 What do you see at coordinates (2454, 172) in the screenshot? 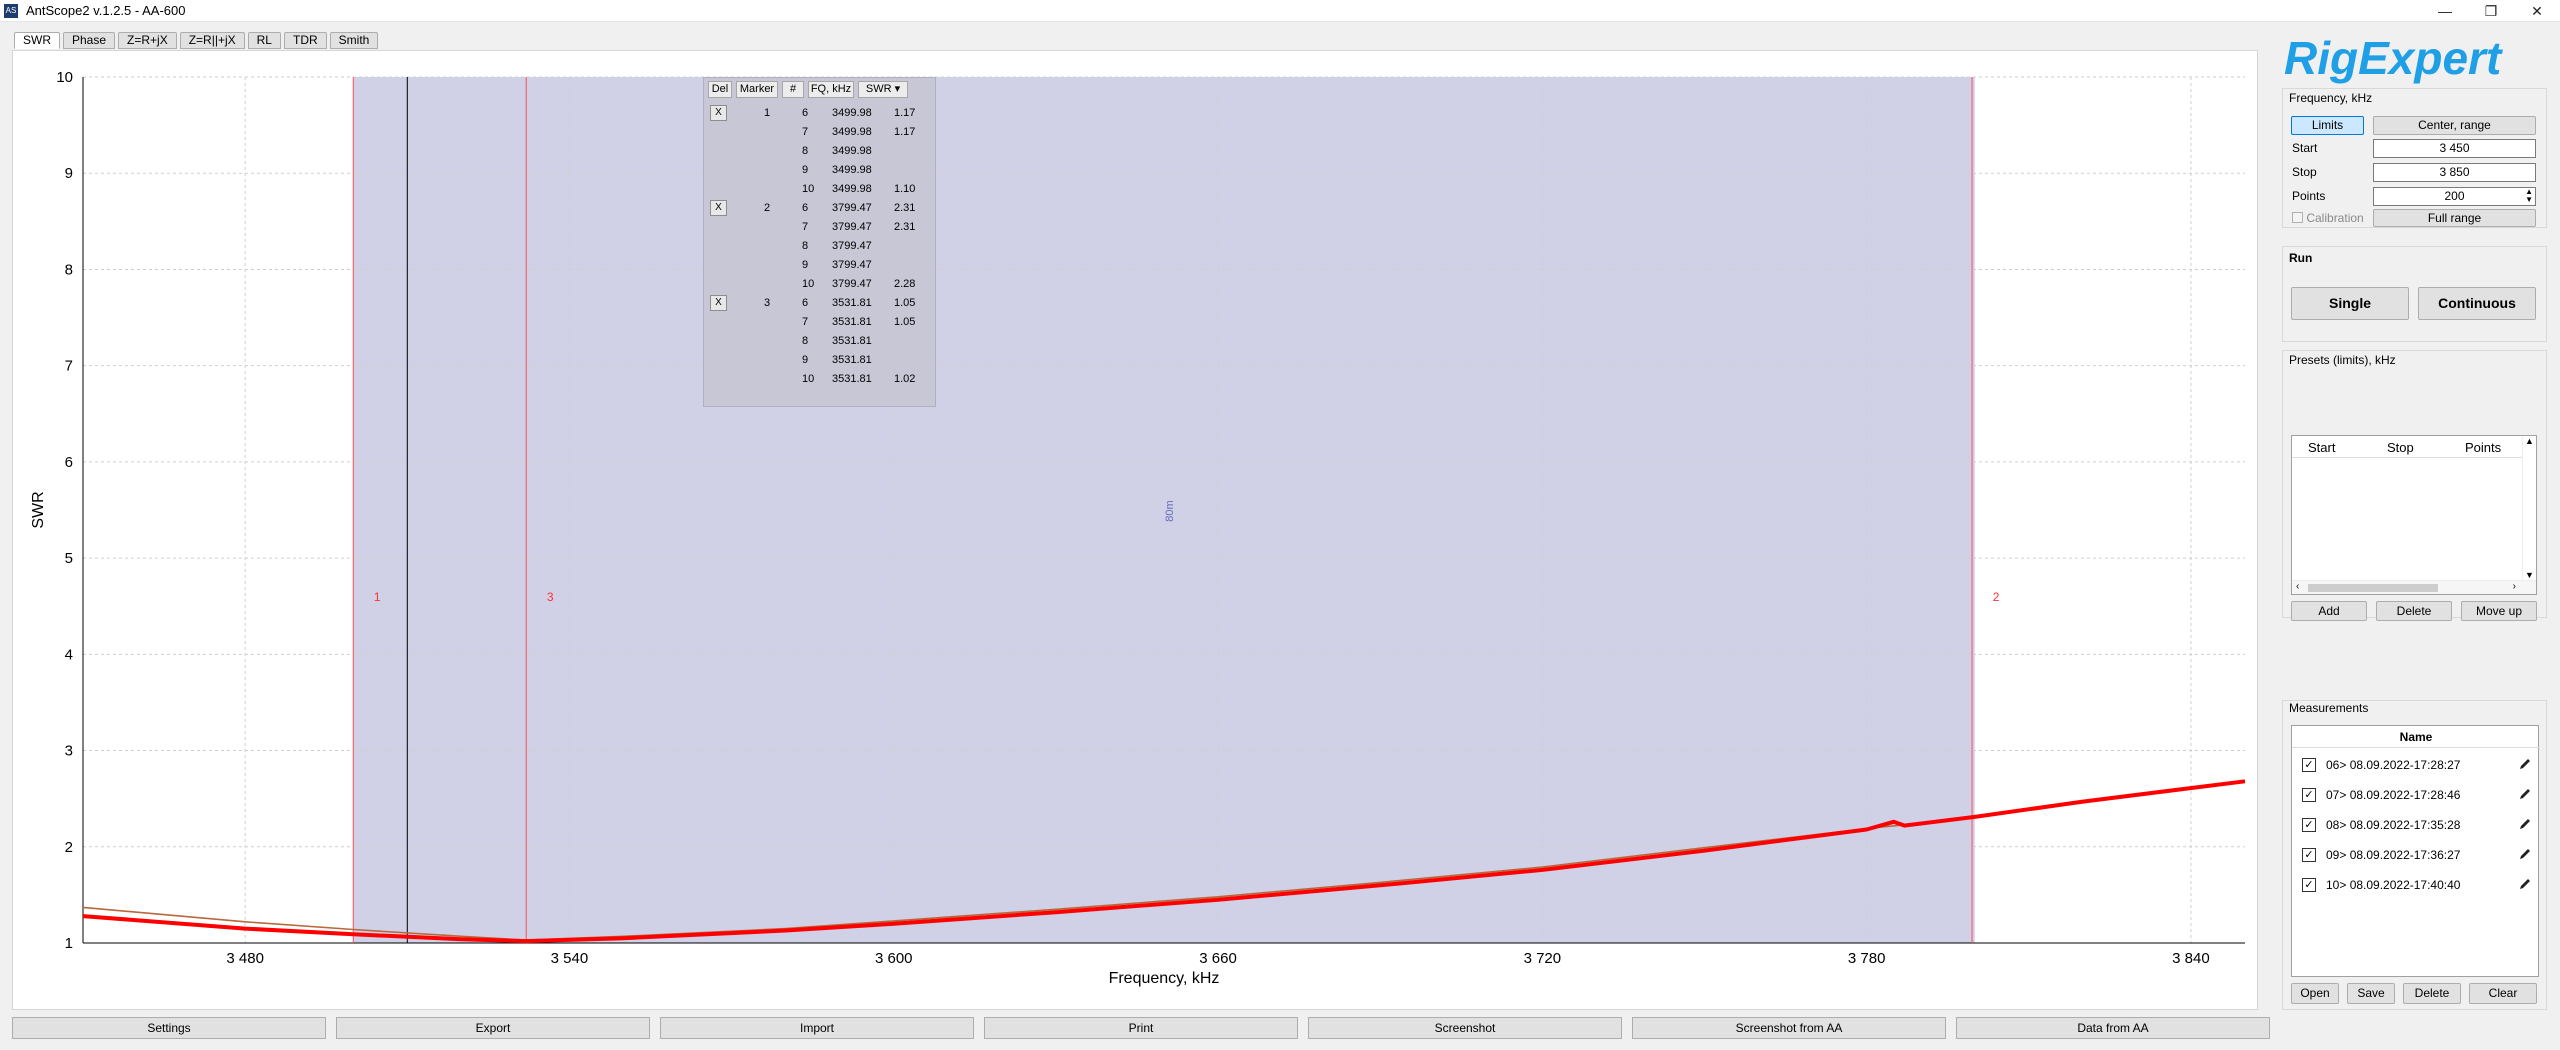
I see `stop-field: 3 850` at bounding box center [2454, 172].